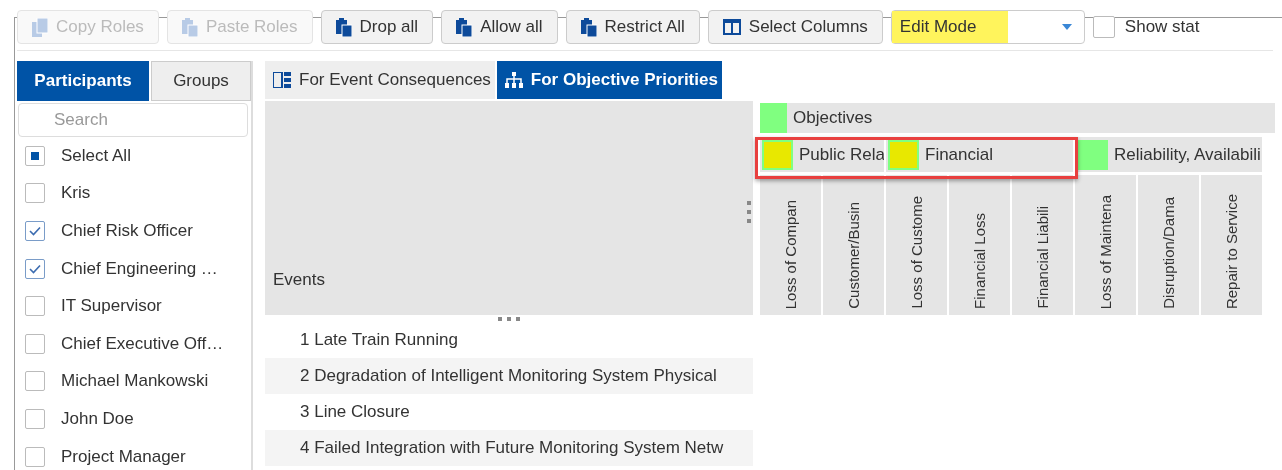  I want to click on checkbox-label: Show stat, so click(1162, 27).